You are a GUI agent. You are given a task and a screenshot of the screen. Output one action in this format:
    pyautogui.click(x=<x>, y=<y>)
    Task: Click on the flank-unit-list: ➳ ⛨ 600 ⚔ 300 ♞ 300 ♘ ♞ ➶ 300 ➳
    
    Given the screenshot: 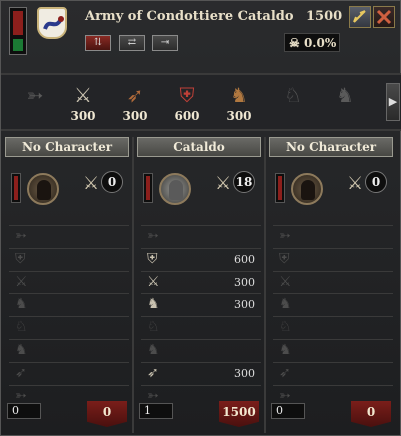 What is the action you would take?
    pyautogui.click(x=201, y=316)
    